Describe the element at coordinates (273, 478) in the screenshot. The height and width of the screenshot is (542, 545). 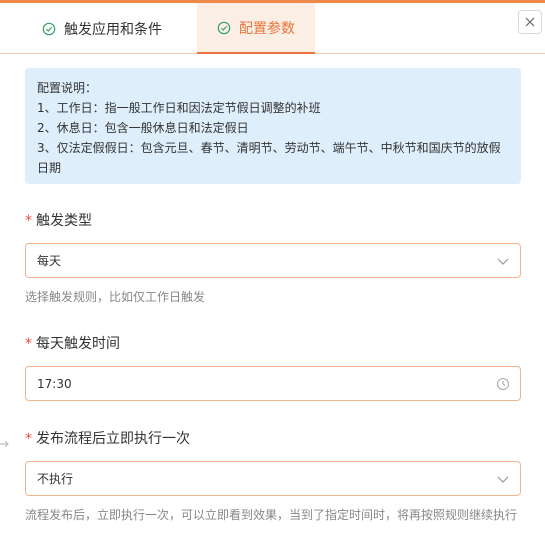
I see `run-once-select: 不执行` at that location.